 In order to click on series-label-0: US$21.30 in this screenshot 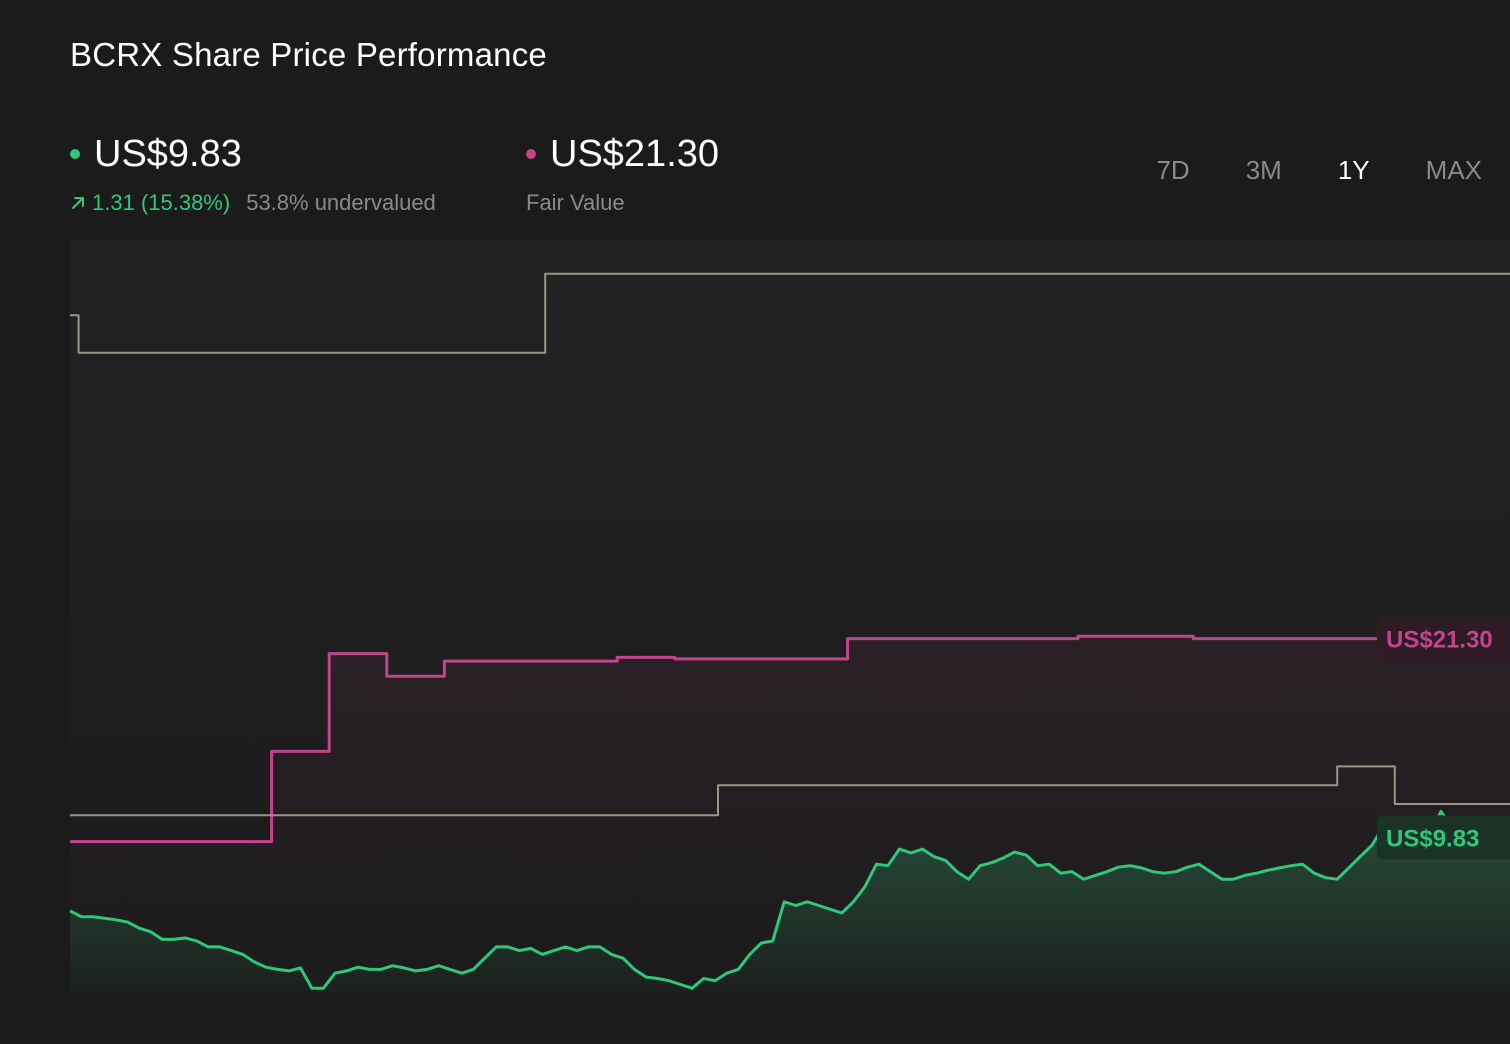, I will do `click(1439, 640)`.